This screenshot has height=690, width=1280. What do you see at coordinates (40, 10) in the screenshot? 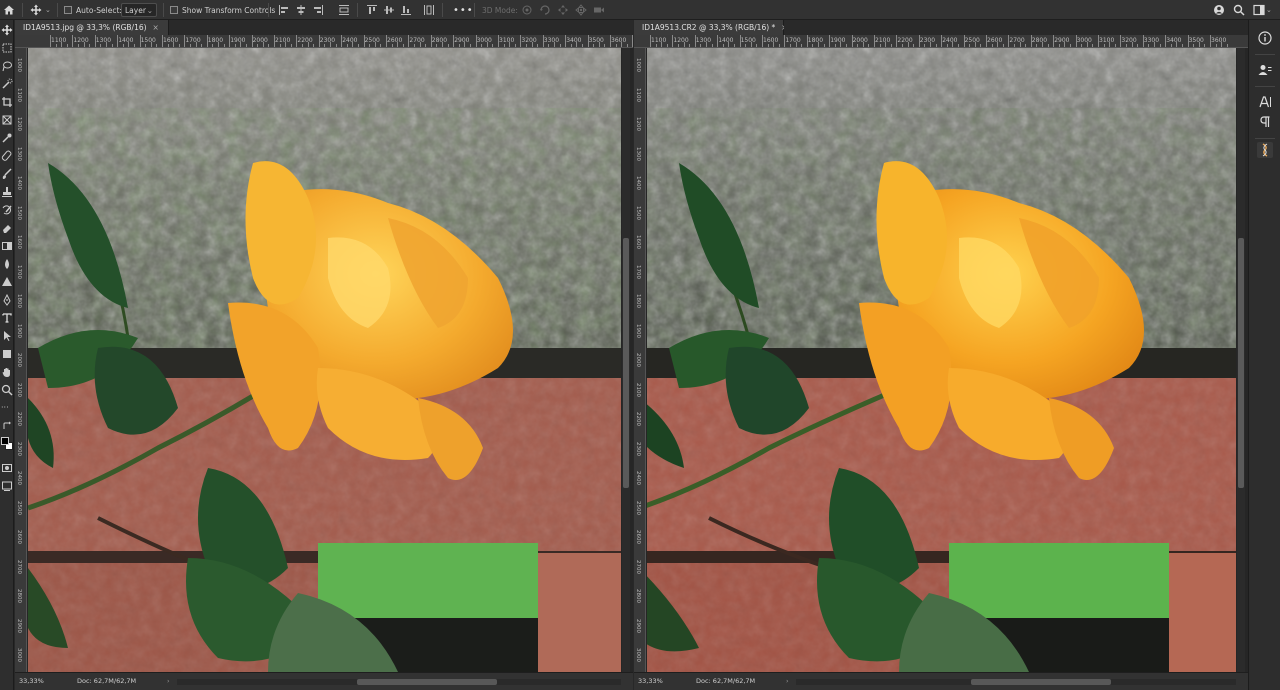
I see `move-tool-icon: ⌄` at bounding box center [40, 10].